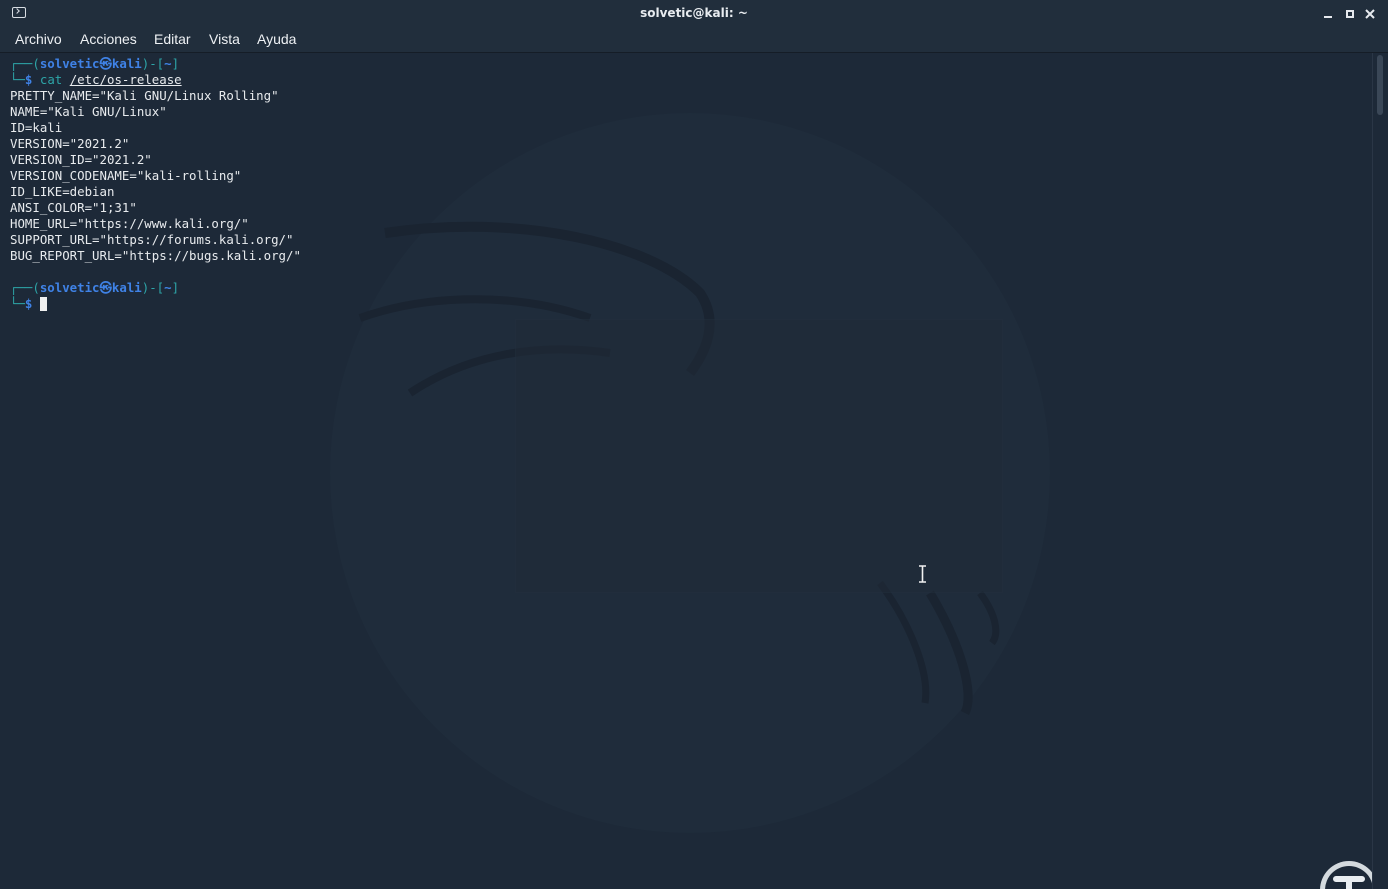 This screenshot has width=1388, height=889. Describe the element at coordinates (81, 159) in the screenshot. I see `output-line: VERSION_ID="2021.2"` at that location.